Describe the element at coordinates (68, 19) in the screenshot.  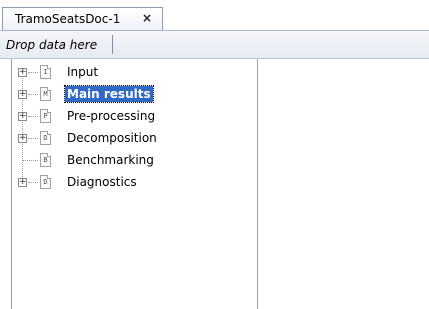
I see `tab-title: TramoSeatsDoc-1` at that location.